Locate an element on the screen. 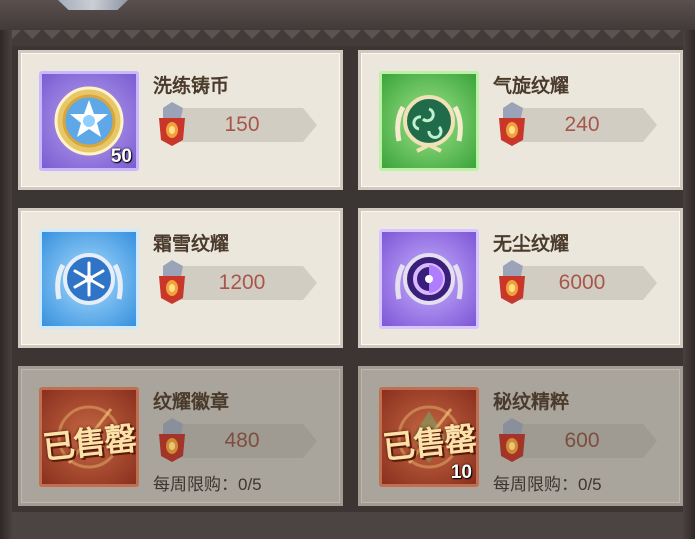 The height and width of the screenshot is (539, 695). item-name: 无尘纹耀 is located at coordinates (531, 244).